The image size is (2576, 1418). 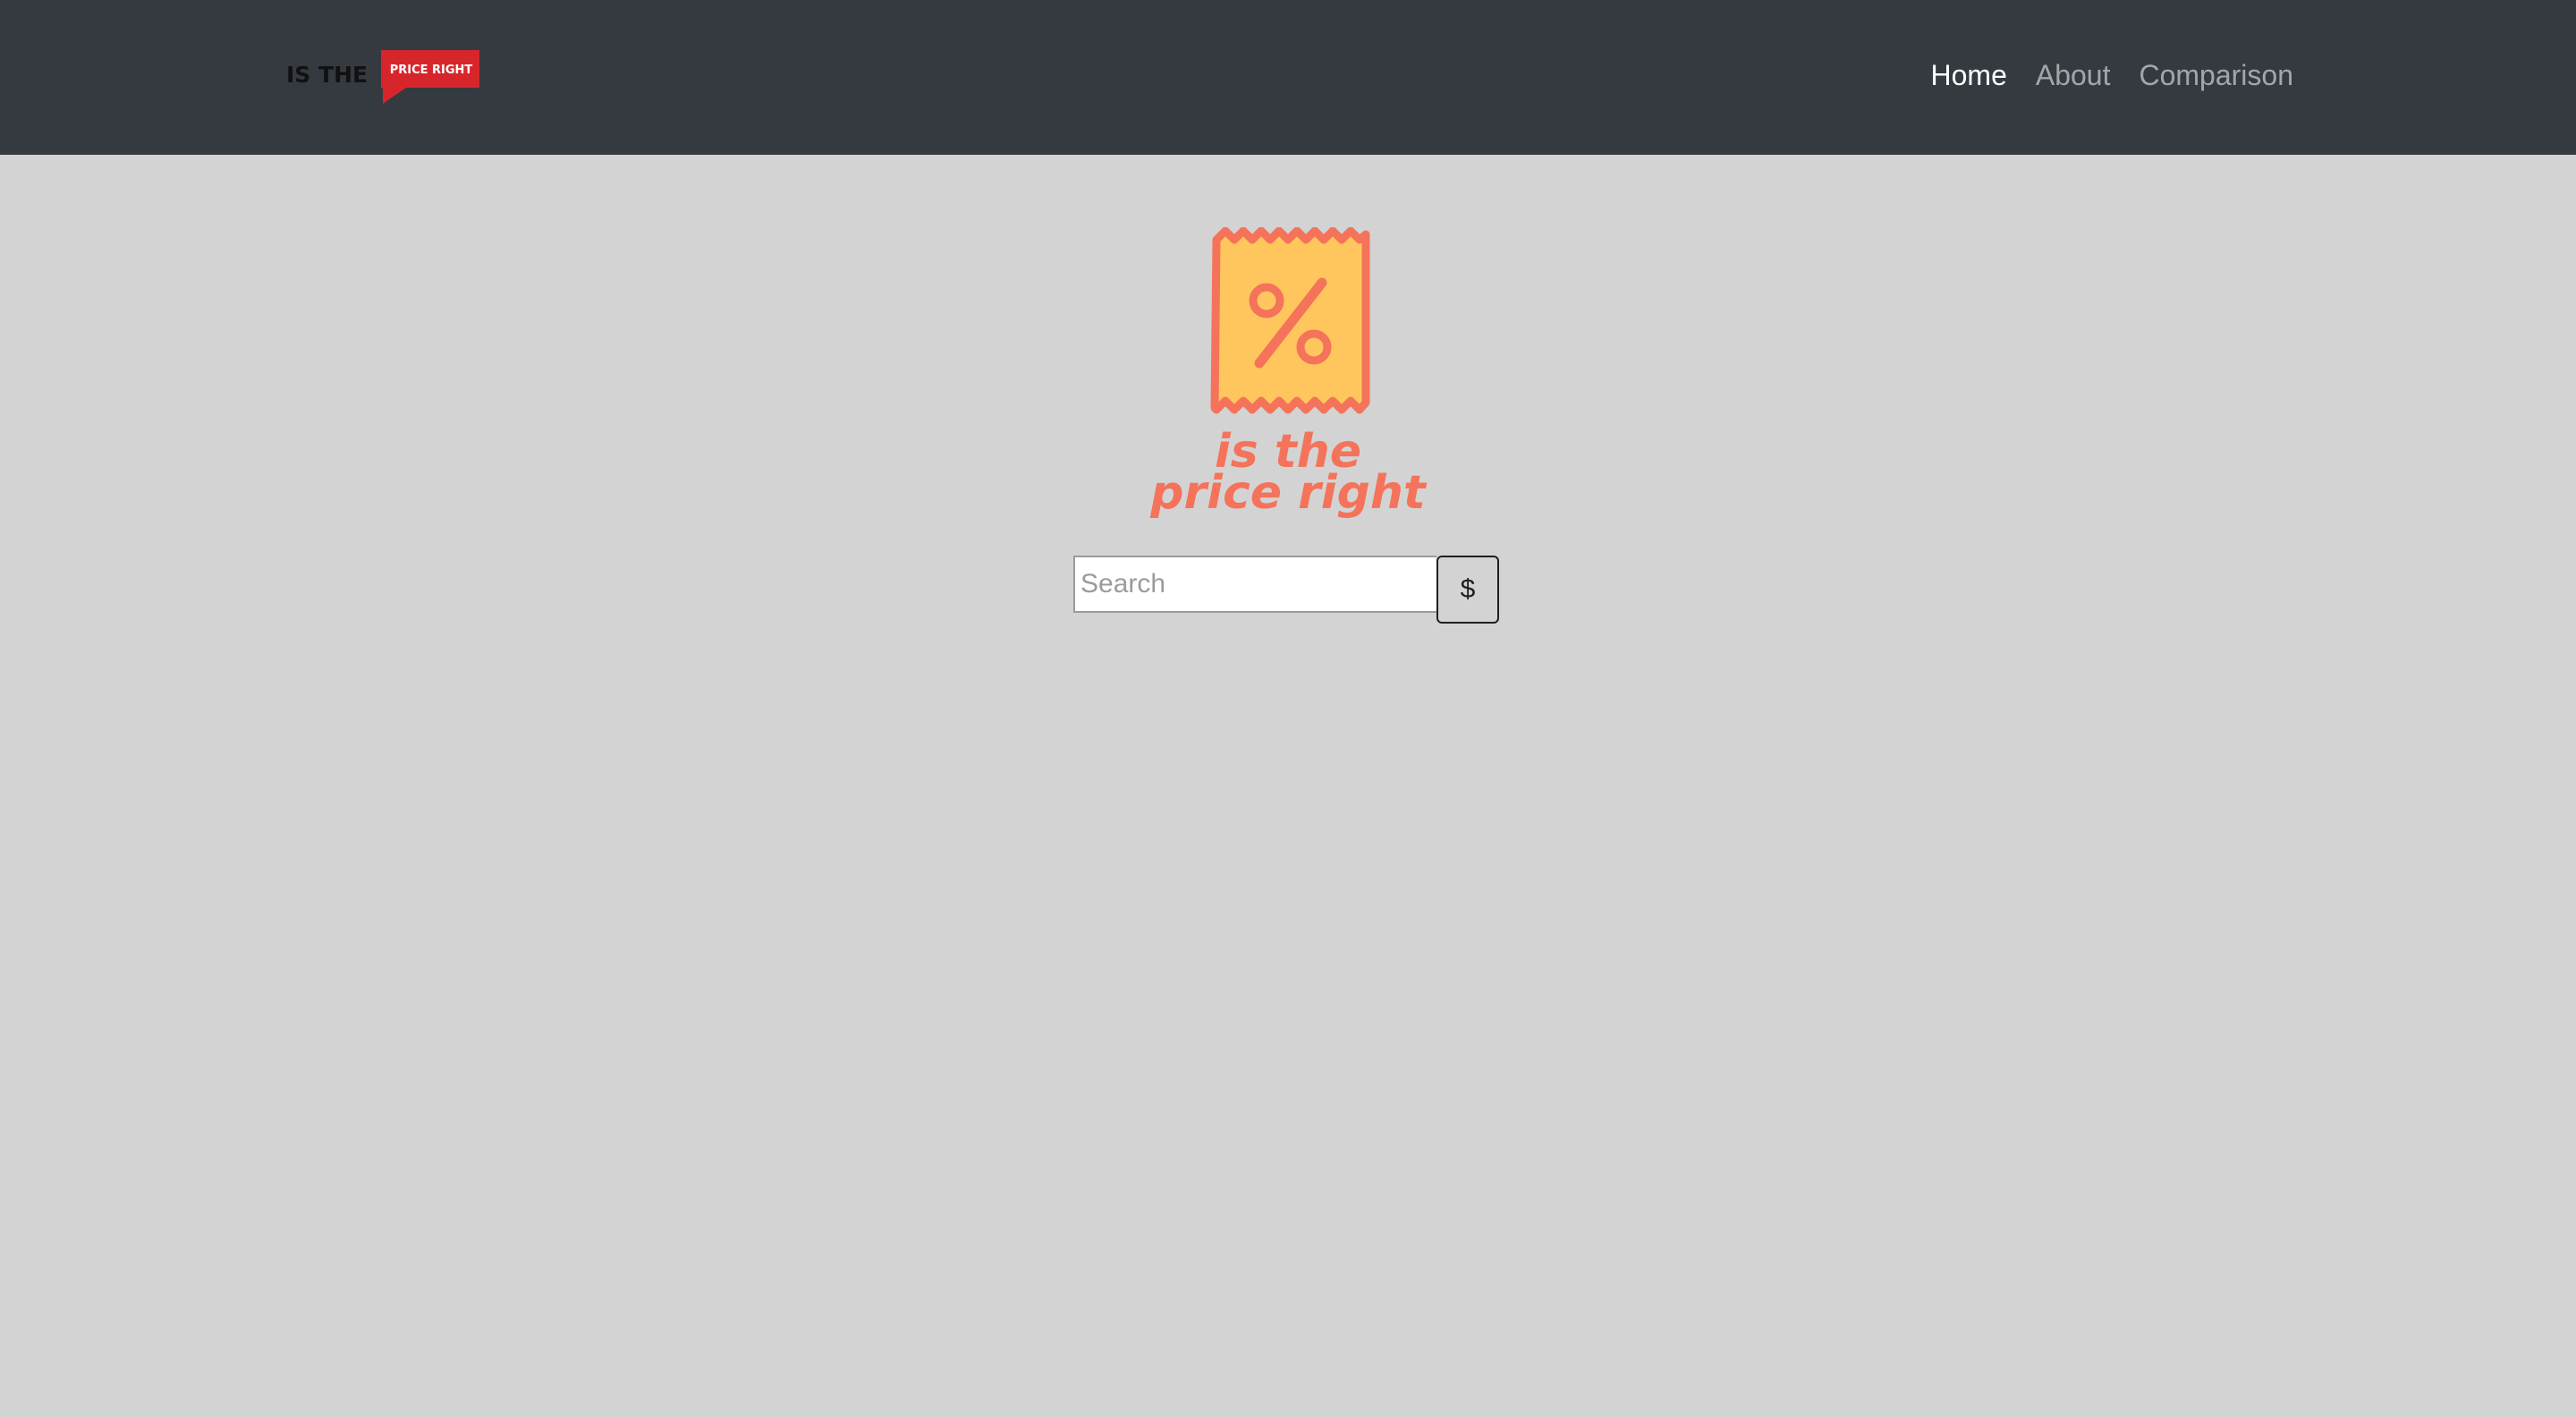 What do you see at coordinates (2073, 75) in the screenshot?
I see `nav-link-about: About` at bounding box center [2073, 75].